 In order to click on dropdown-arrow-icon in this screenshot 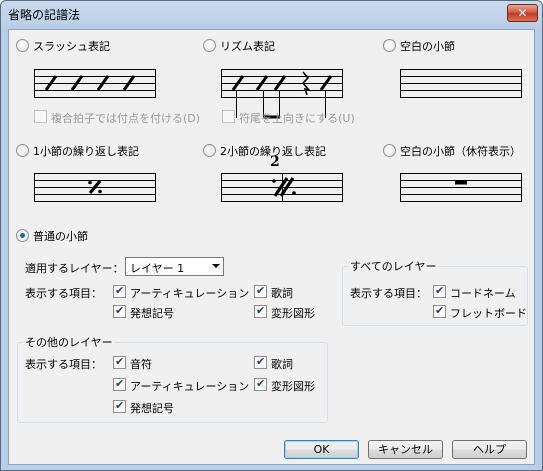, I will do `click(216, 266)`.